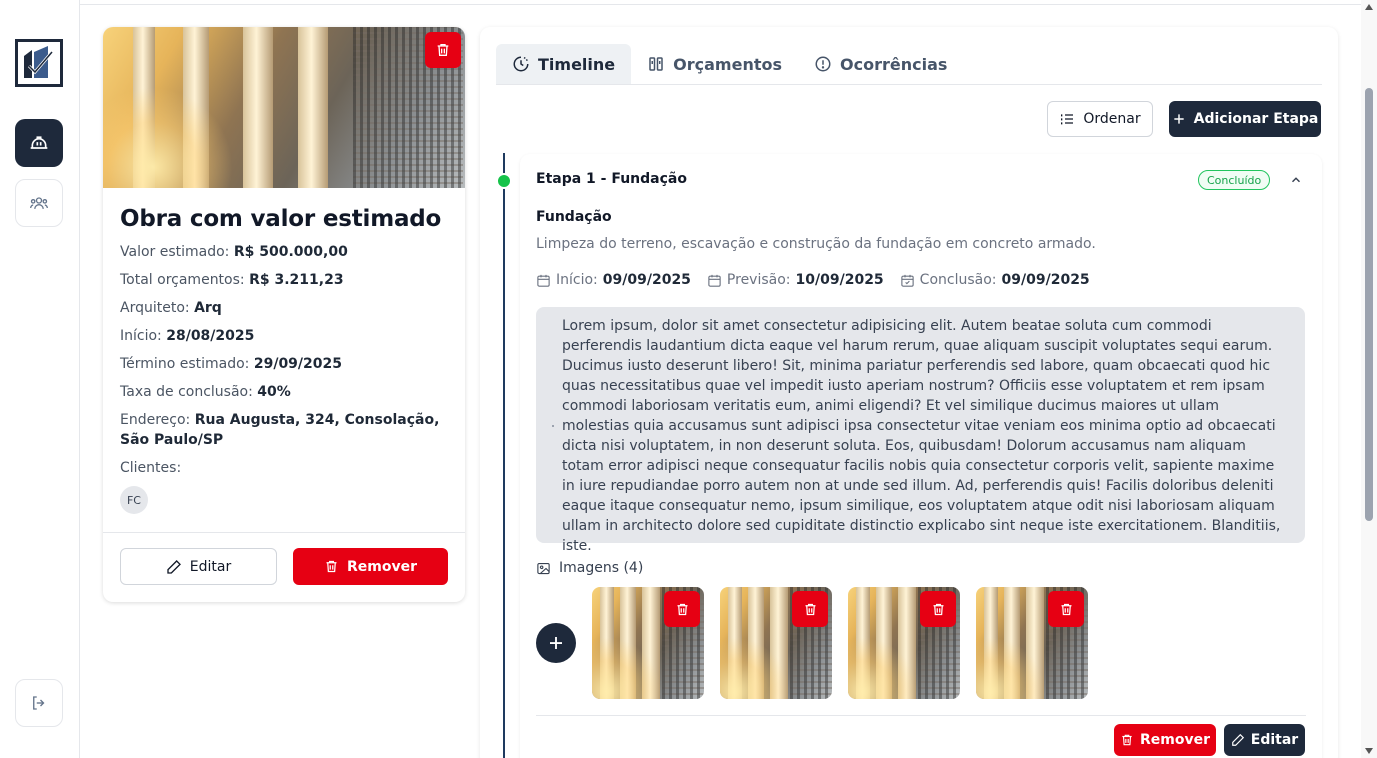 The height and width of the screenshot is (758, 1377). Describe the element at coordinates (284, 532) in the screenshot. I see `card-divider` at that location.